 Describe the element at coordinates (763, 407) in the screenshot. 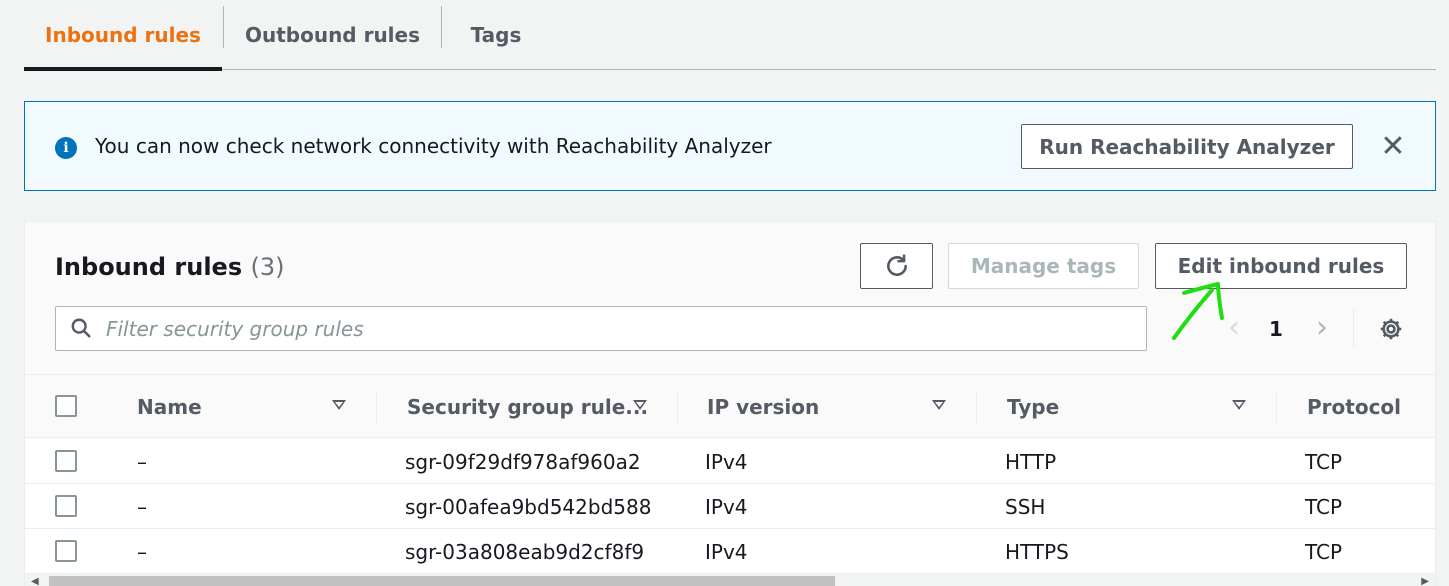

I see `column-header-ip-version: IP version` at that location.